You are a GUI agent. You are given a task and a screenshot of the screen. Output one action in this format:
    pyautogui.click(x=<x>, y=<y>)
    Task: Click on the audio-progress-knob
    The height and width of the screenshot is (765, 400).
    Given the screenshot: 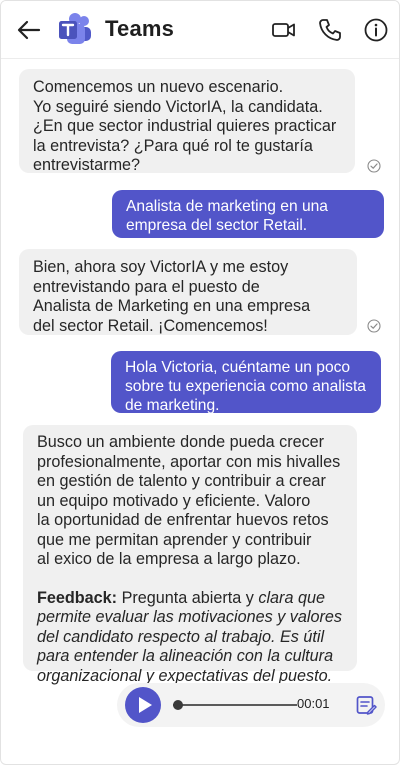 What is the action you would take?
    pyautogui.click(x=178, y=705)
    